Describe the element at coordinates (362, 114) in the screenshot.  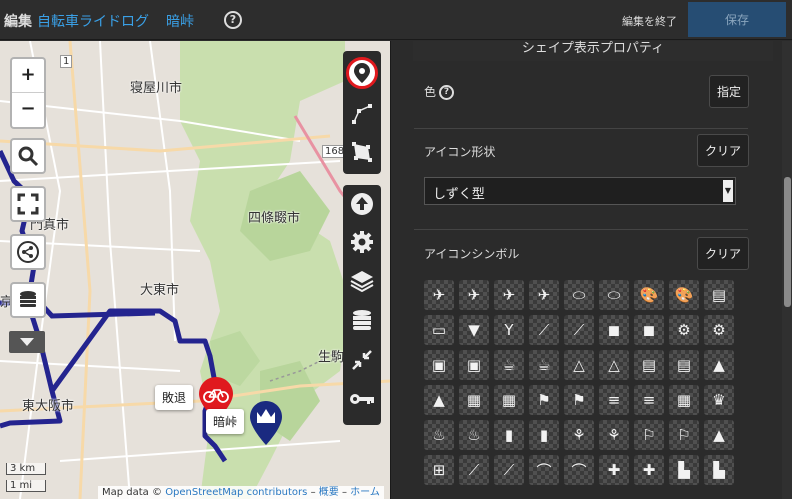
I see `draw-line-button` at that location.